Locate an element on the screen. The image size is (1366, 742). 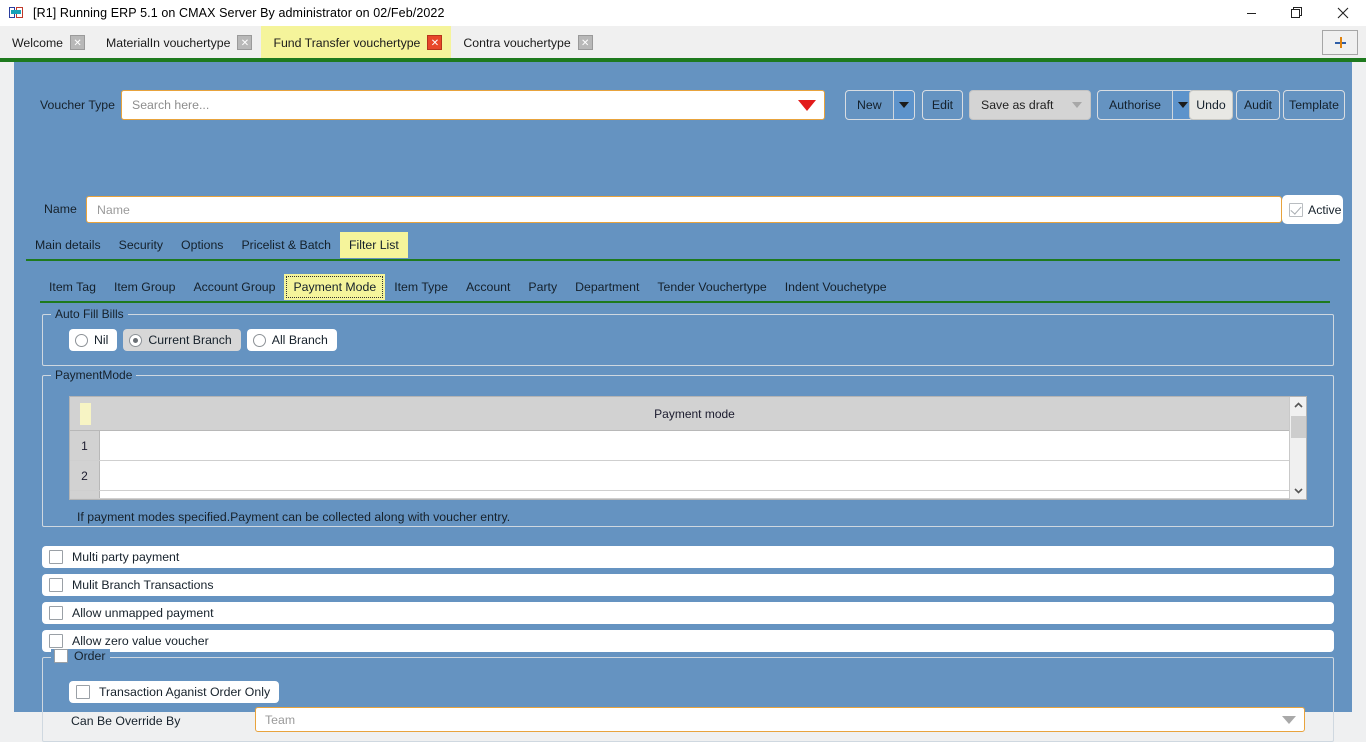
subtab-label: Party is located at coordinates (543, 287).